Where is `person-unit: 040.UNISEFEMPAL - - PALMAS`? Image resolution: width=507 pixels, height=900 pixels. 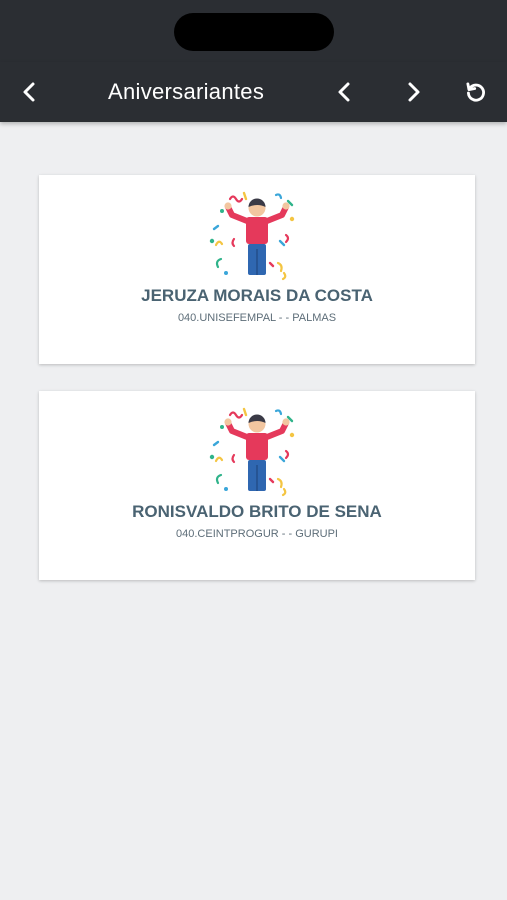 person-unit: 040.UNISEFEMPAL - - PALMAS is located at coordinates (257, 318).